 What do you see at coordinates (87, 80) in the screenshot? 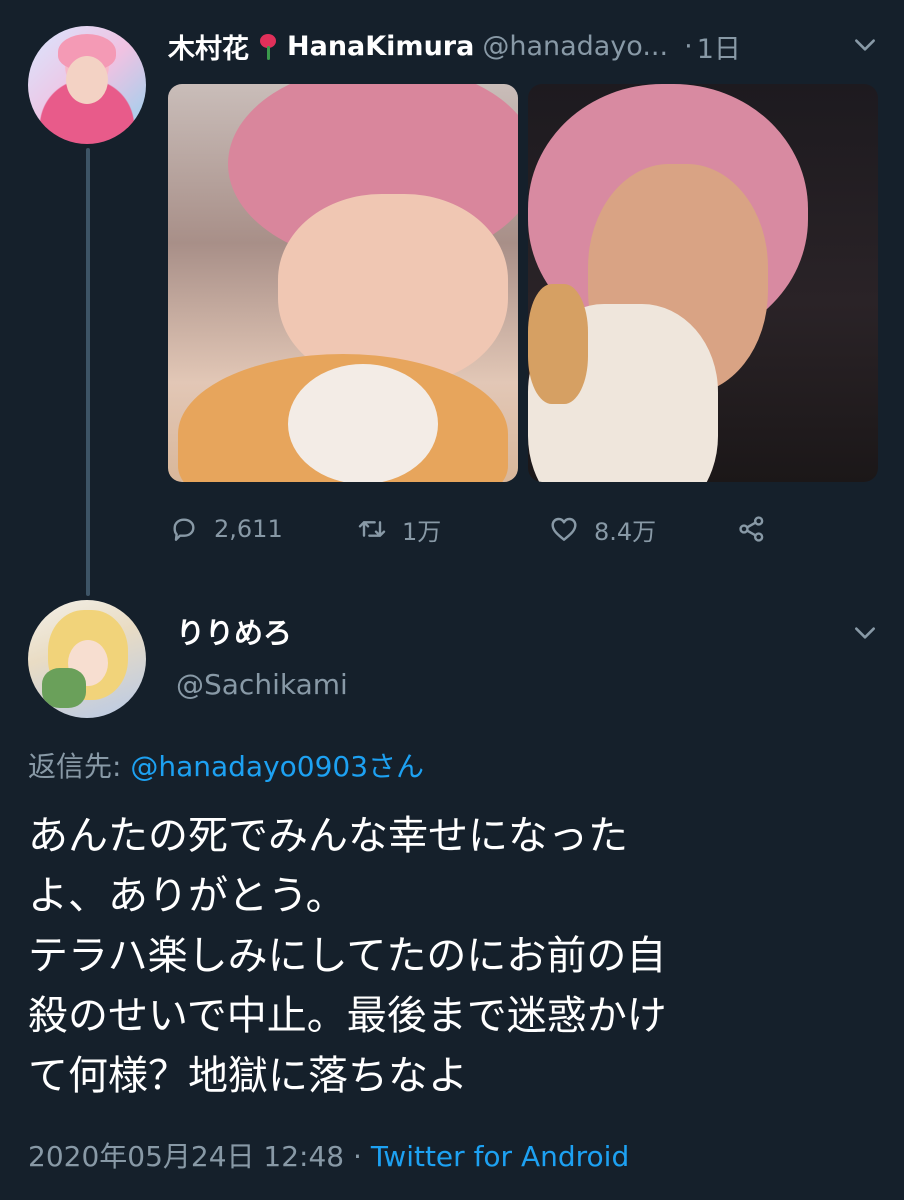
I see `avatar-face` at bounding box center [87, 80].